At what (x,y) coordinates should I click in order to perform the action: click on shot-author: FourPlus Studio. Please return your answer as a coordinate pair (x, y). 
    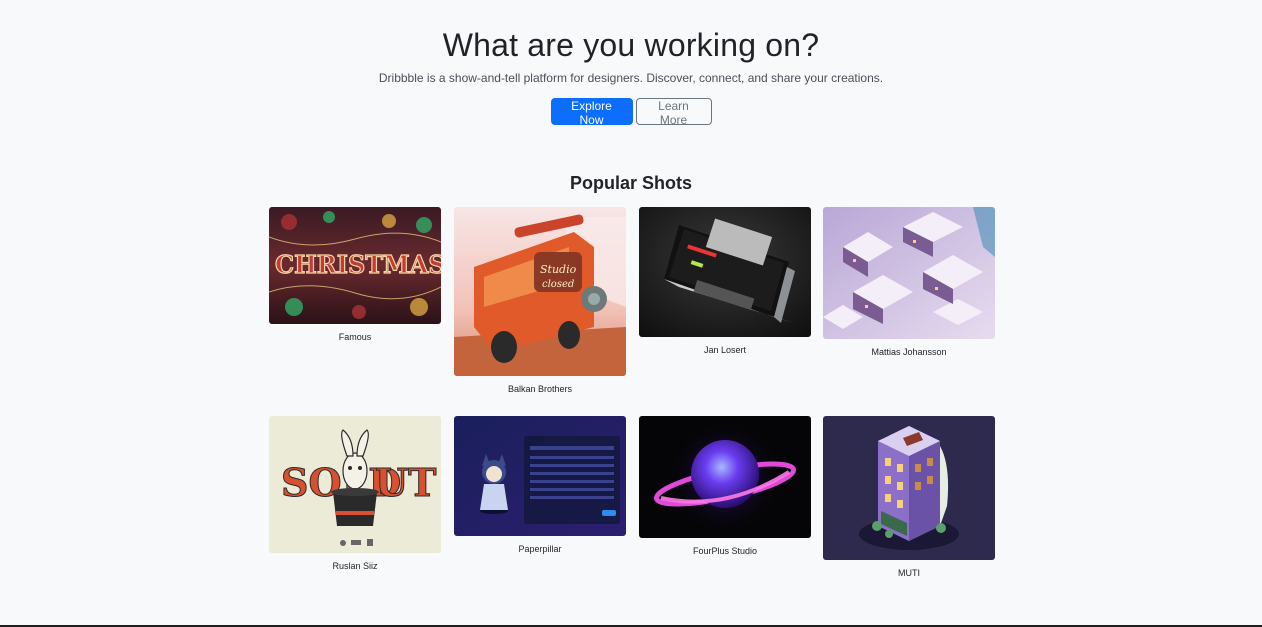
    Looking at the image, I should click on (725, 551).